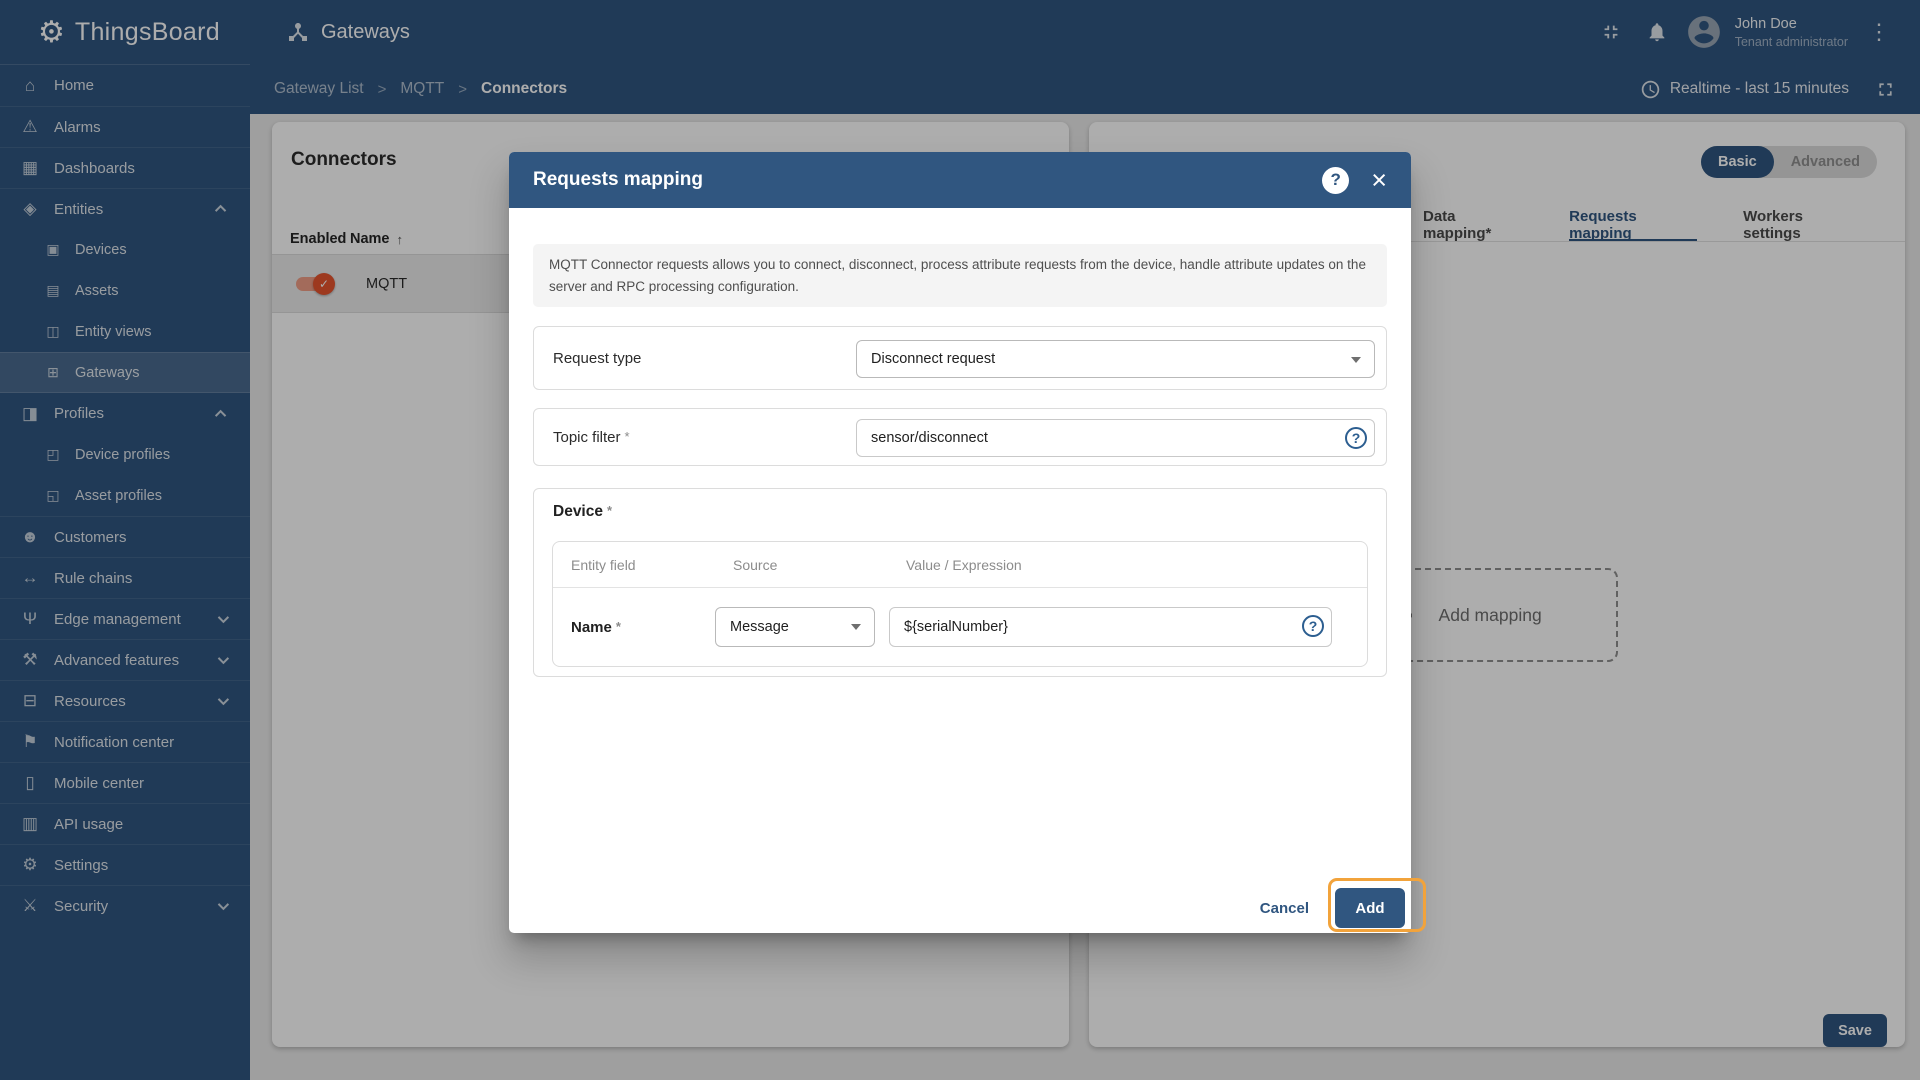 This screenshot has height=1080, width=1920. I want to click on column-source: Source, so click(755, 564).